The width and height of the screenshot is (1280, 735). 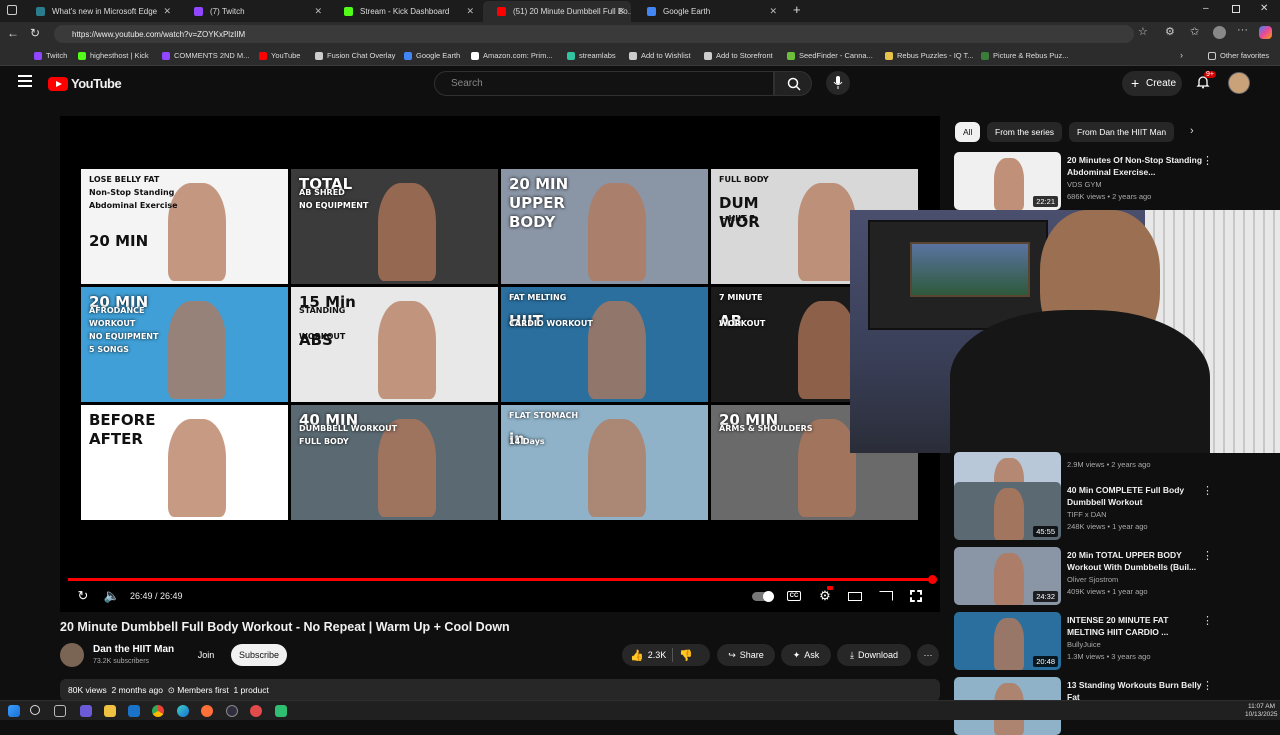 What do you see at coordinates (113, 55) in the screenshot?
I see `bookmark-item: highesthost | Kick` at bounding box center [113, 55].